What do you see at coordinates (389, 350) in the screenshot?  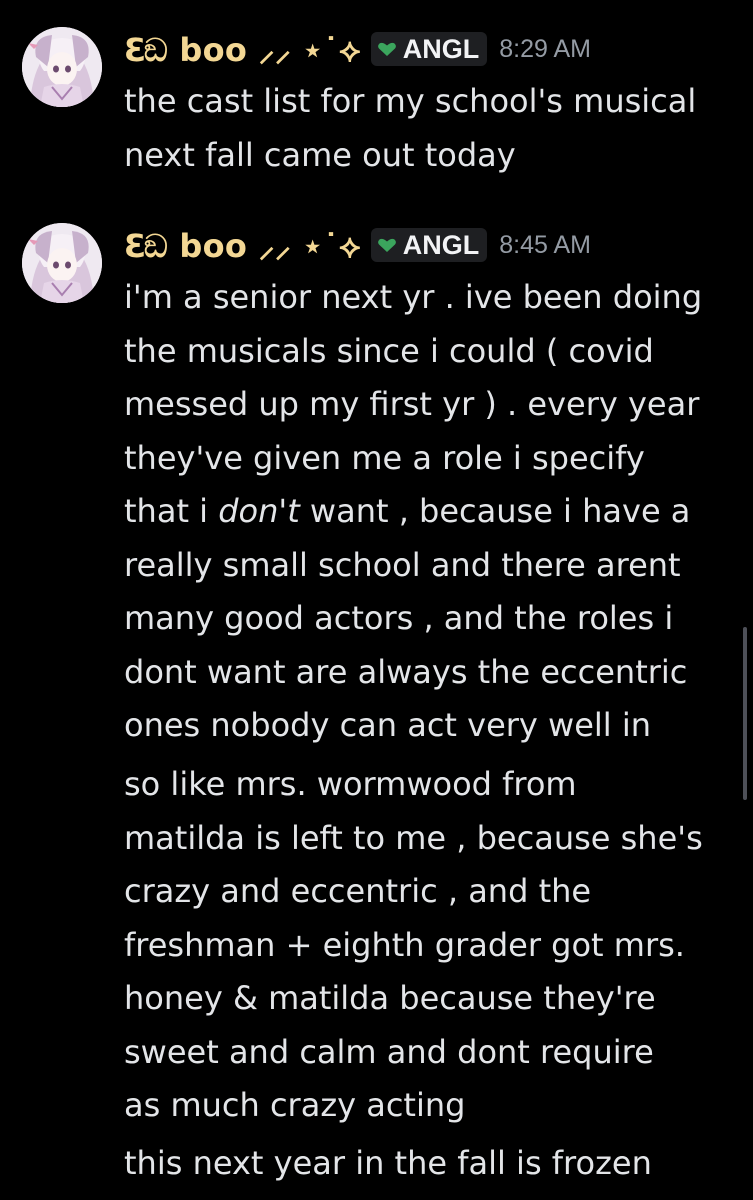 I see `message-line: the musicals since i could ( covid` at bounding box center [389, 350].